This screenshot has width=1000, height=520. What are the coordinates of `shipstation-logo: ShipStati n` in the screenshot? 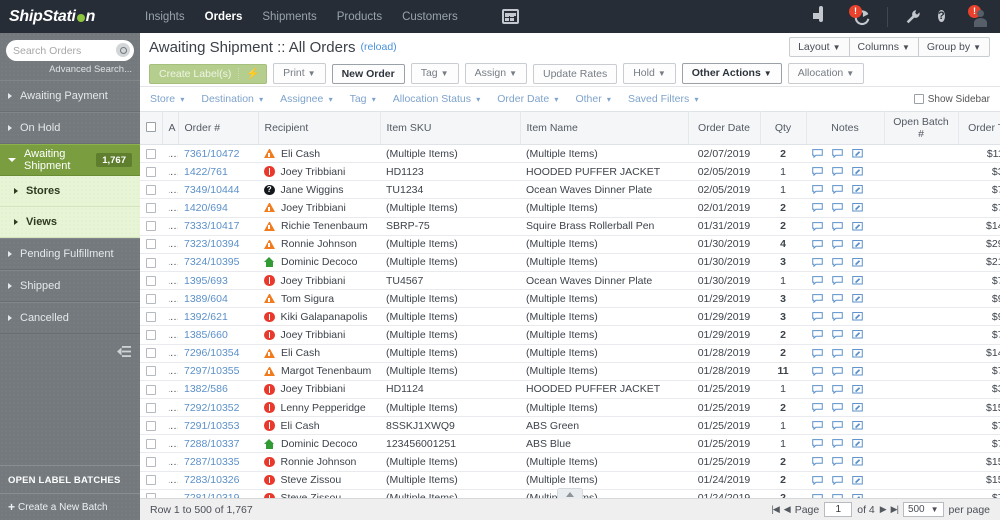 It's located at (70, 17).